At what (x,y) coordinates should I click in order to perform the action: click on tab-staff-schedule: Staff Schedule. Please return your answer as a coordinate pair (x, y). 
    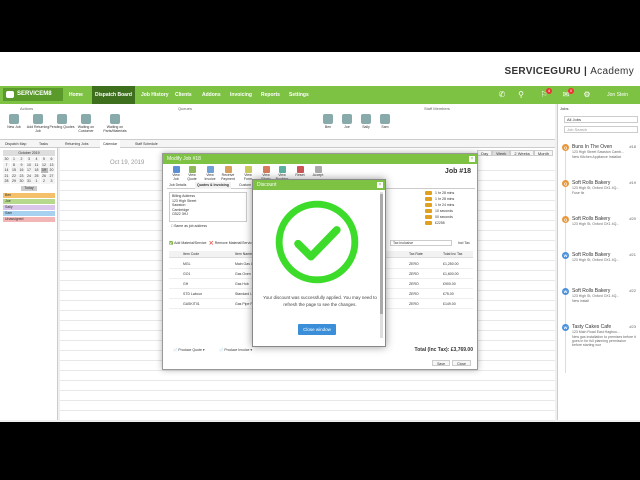
    Looking at the image, I should click on (146, 144).